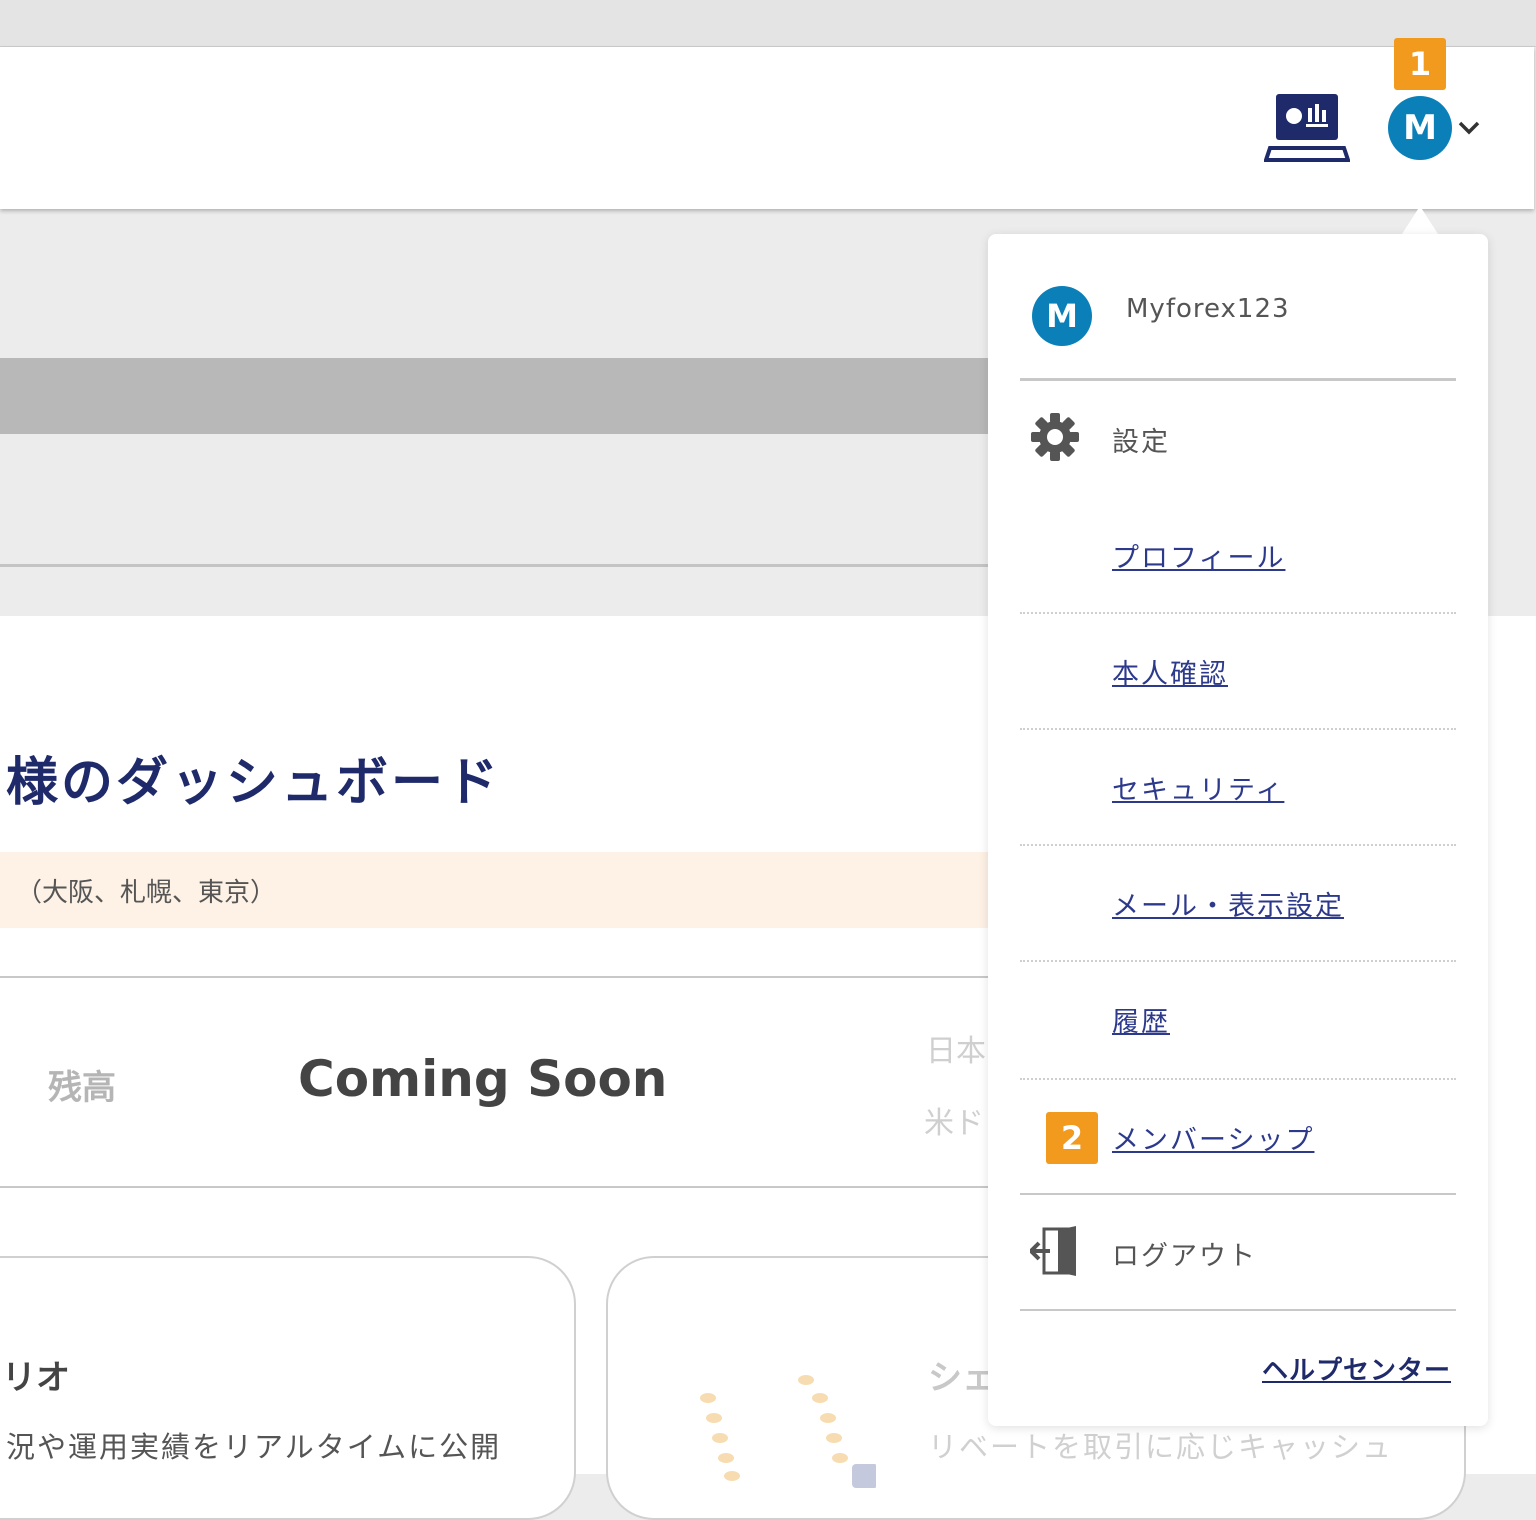 The width and height of the screenshot is (1536, 1520). I want to click on currency-jpy-label: 日本, so click(956, 1051).